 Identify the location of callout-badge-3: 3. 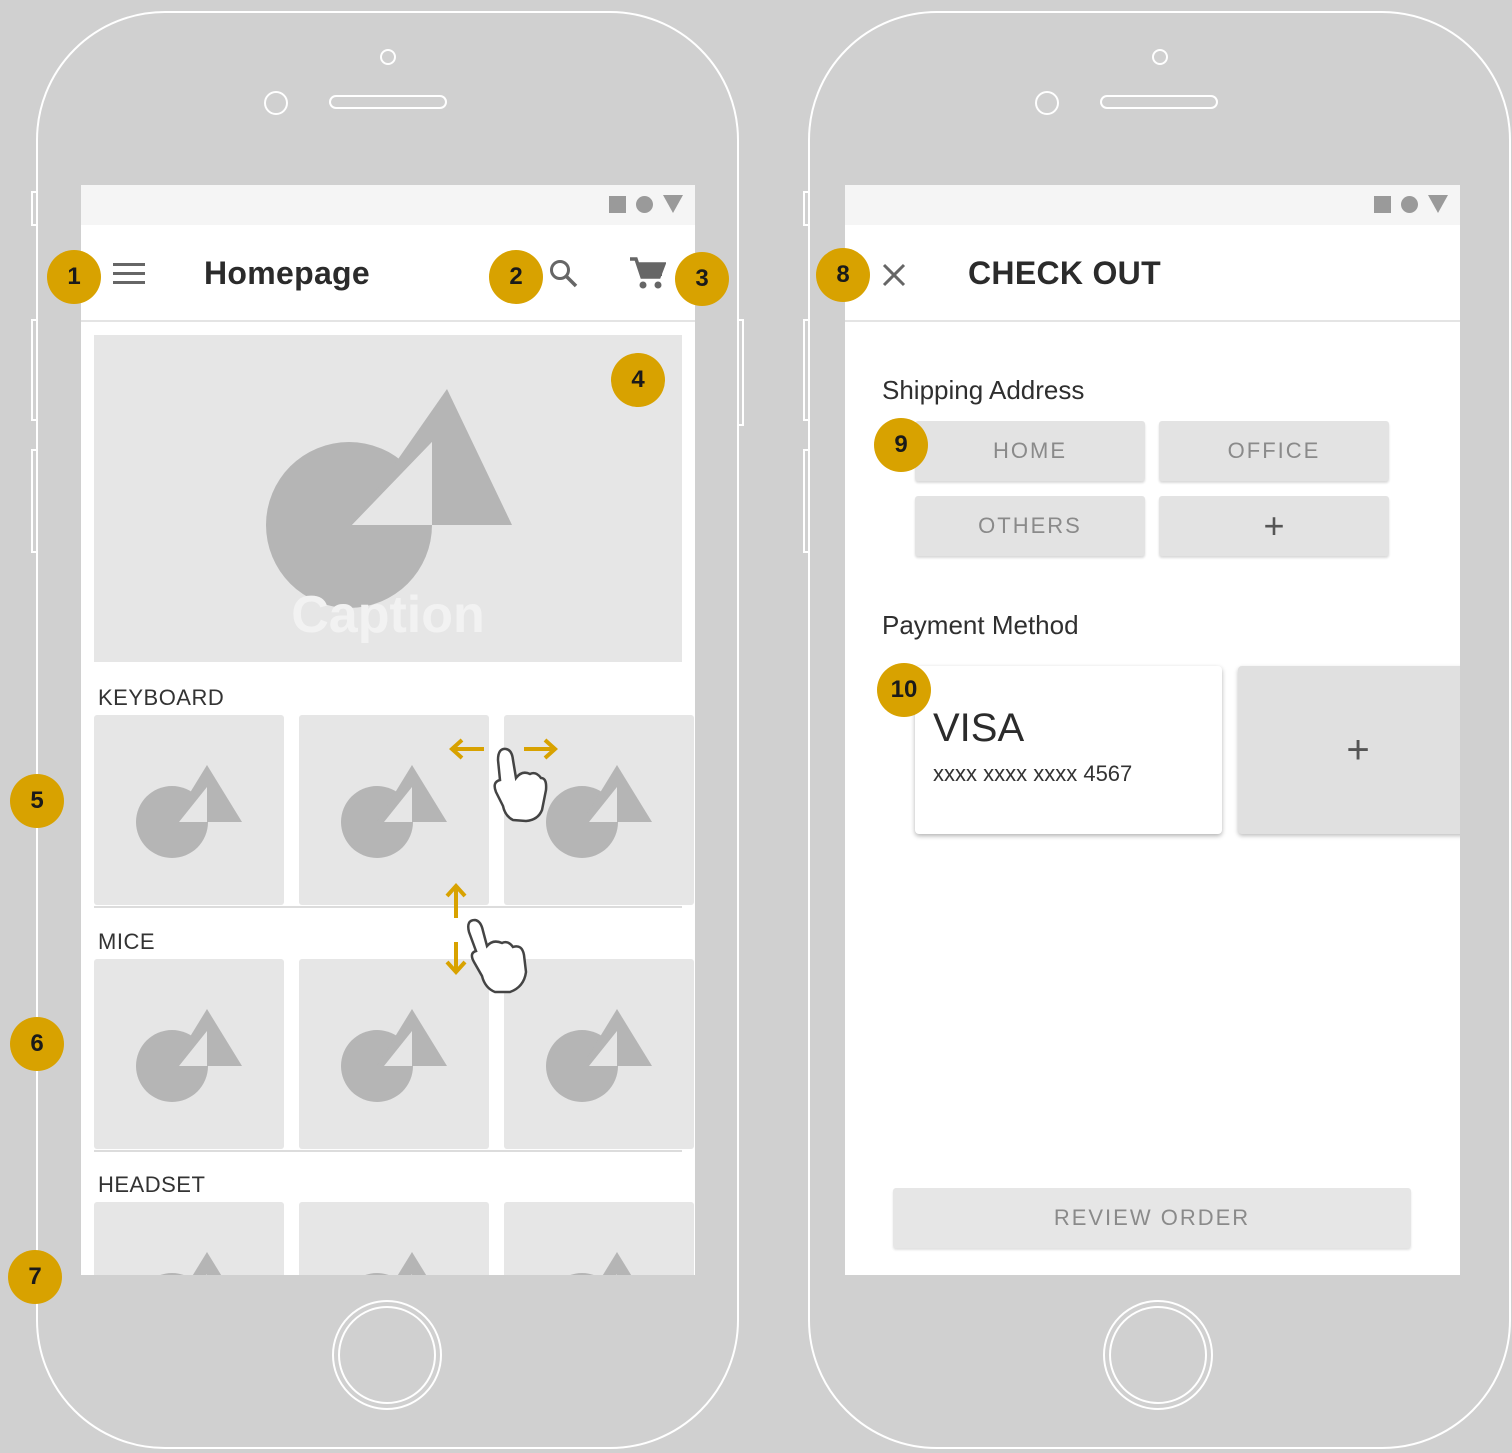
(702, 279).